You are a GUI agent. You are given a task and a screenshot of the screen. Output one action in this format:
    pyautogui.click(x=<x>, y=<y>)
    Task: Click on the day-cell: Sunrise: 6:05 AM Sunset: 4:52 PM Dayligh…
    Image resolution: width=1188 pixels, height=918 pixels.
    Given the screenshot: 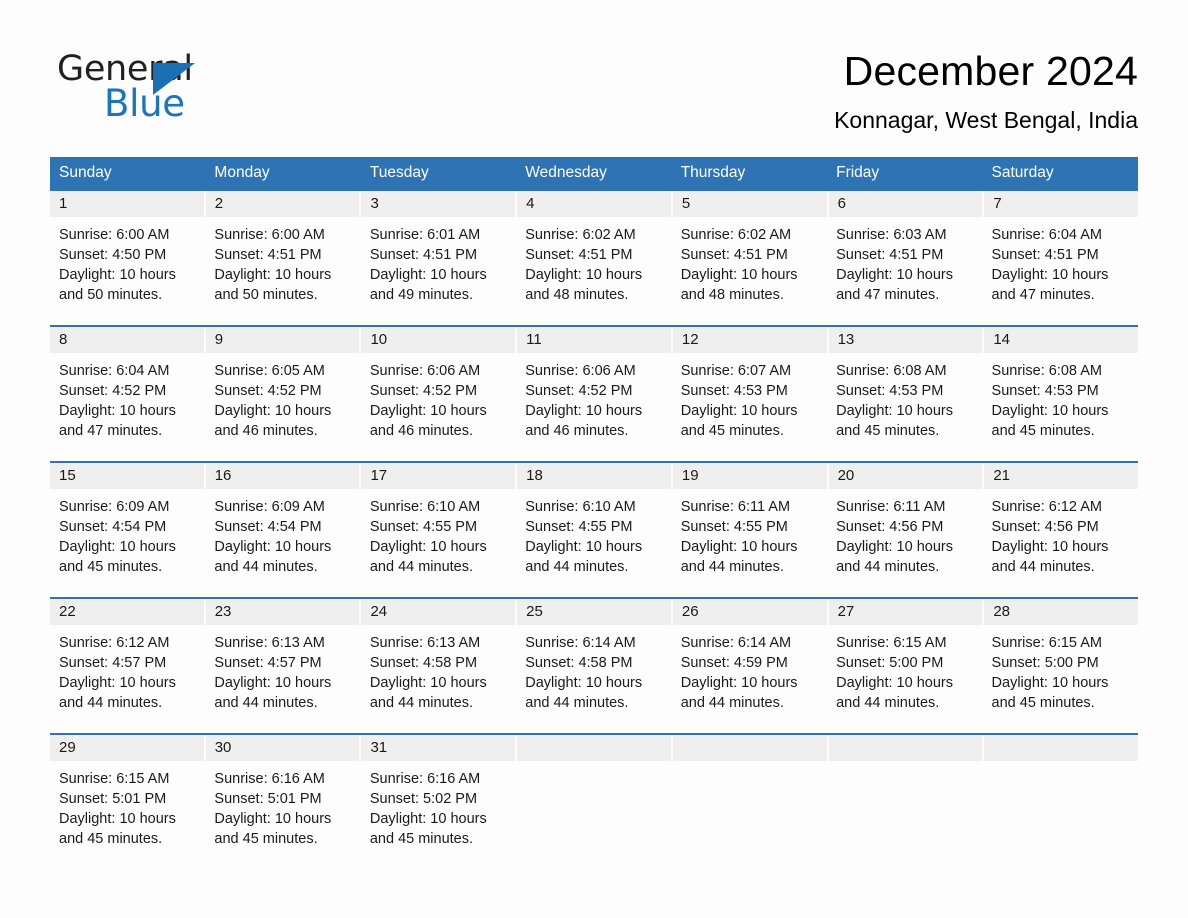 What is the action you would take?
    pyautogui.click(x=282, y=407)
    